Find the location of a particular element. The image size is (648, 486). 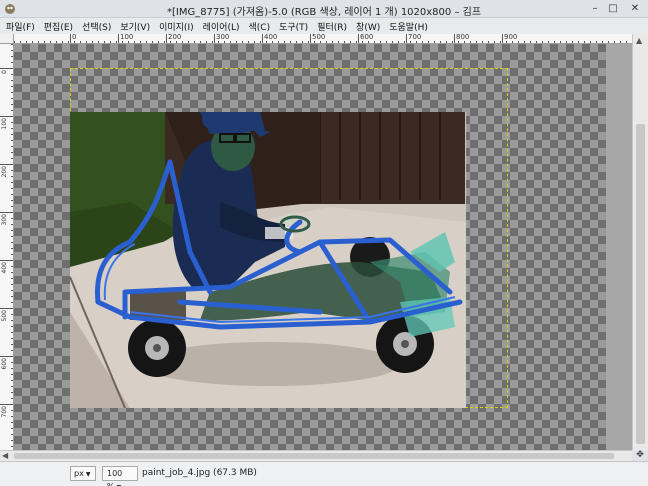

menu-windows: 창(W) is located at coordinates (368, 26).